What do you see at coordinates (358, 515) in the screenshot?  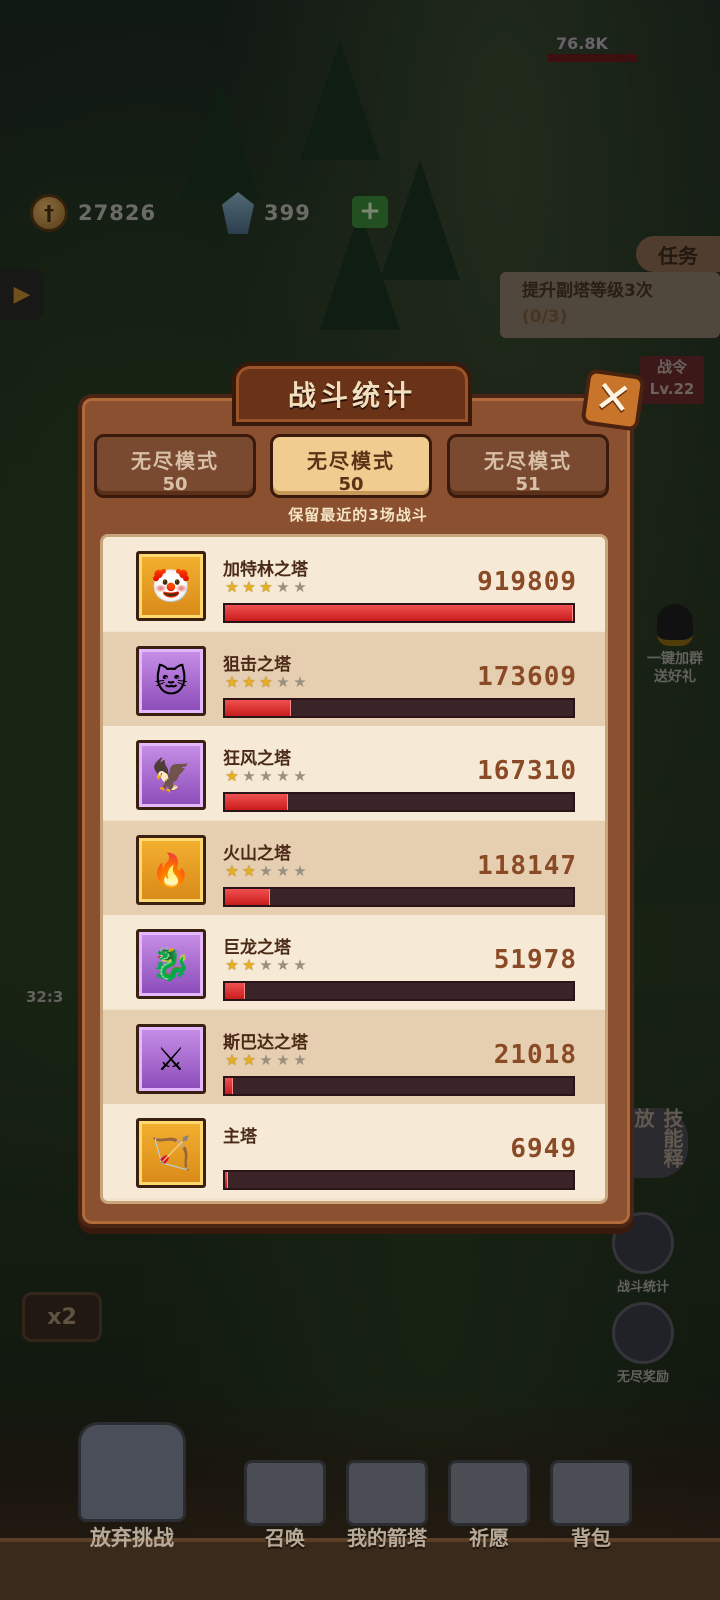 I see `keep-recent-note: 保留最近的3场战斗` at bounding box center [358, 515].